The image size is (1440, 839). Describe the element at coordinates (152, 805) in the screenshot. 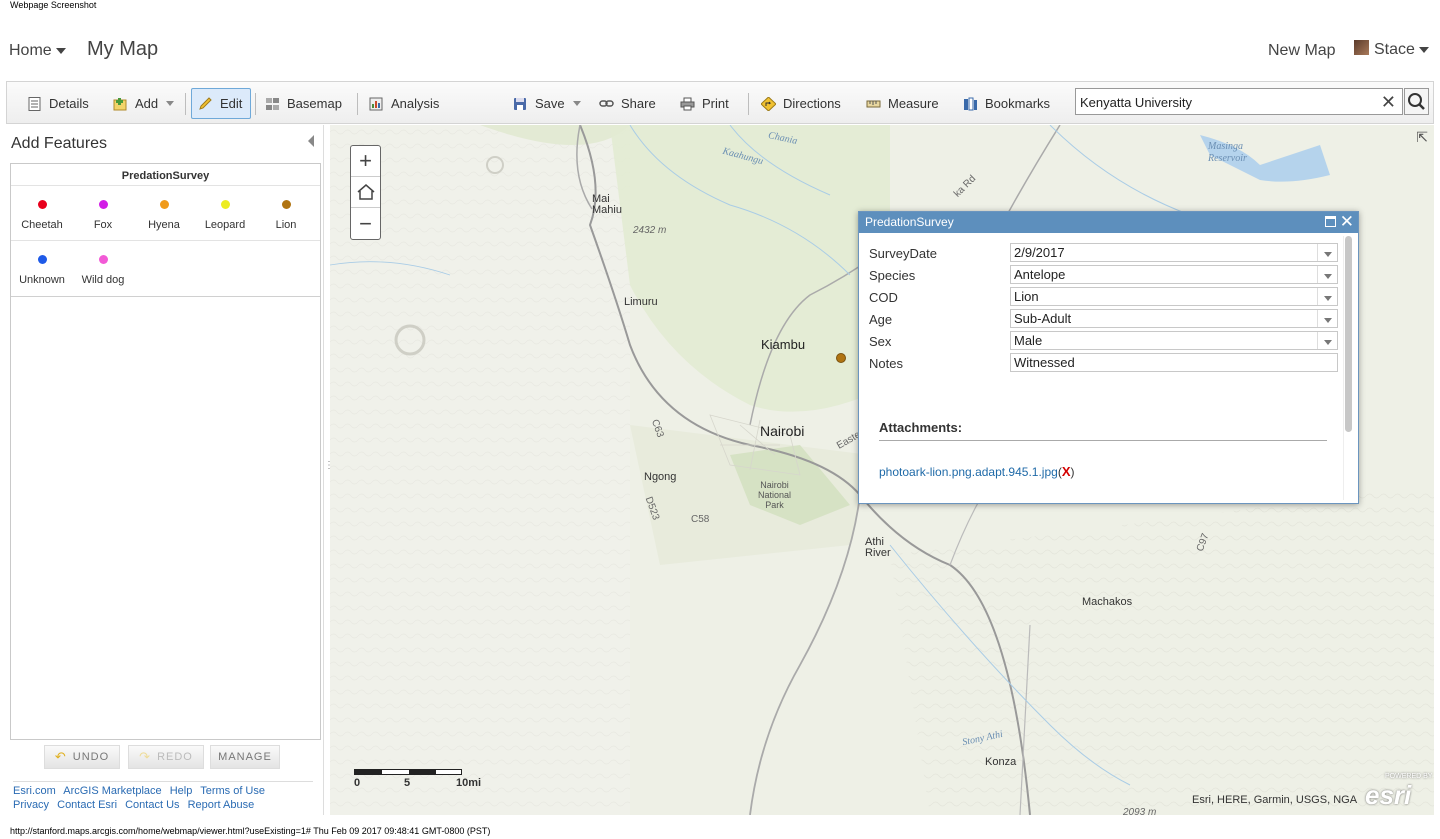

I see `contact-us-link: Contact Us` at that location.